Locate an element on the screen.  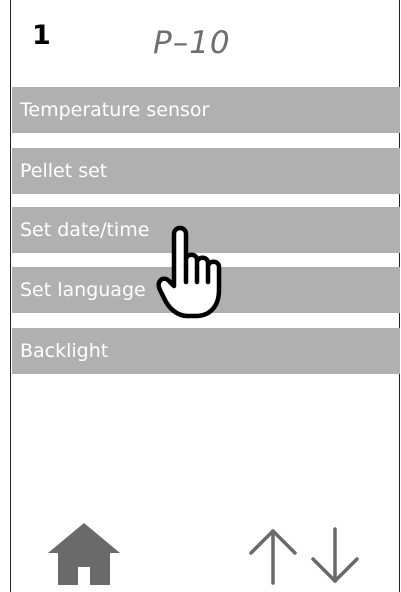
home-icon is located at coordinates (84, 554).